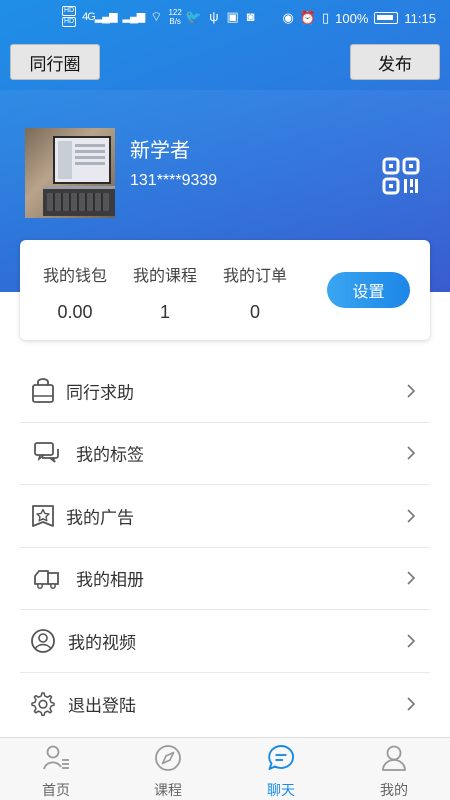 This screenshot has height=800, width=450. What do you see at coordinates (420, 18) in the screenshot?
I see `clock: 11:15` at bounding box center [420, 18].